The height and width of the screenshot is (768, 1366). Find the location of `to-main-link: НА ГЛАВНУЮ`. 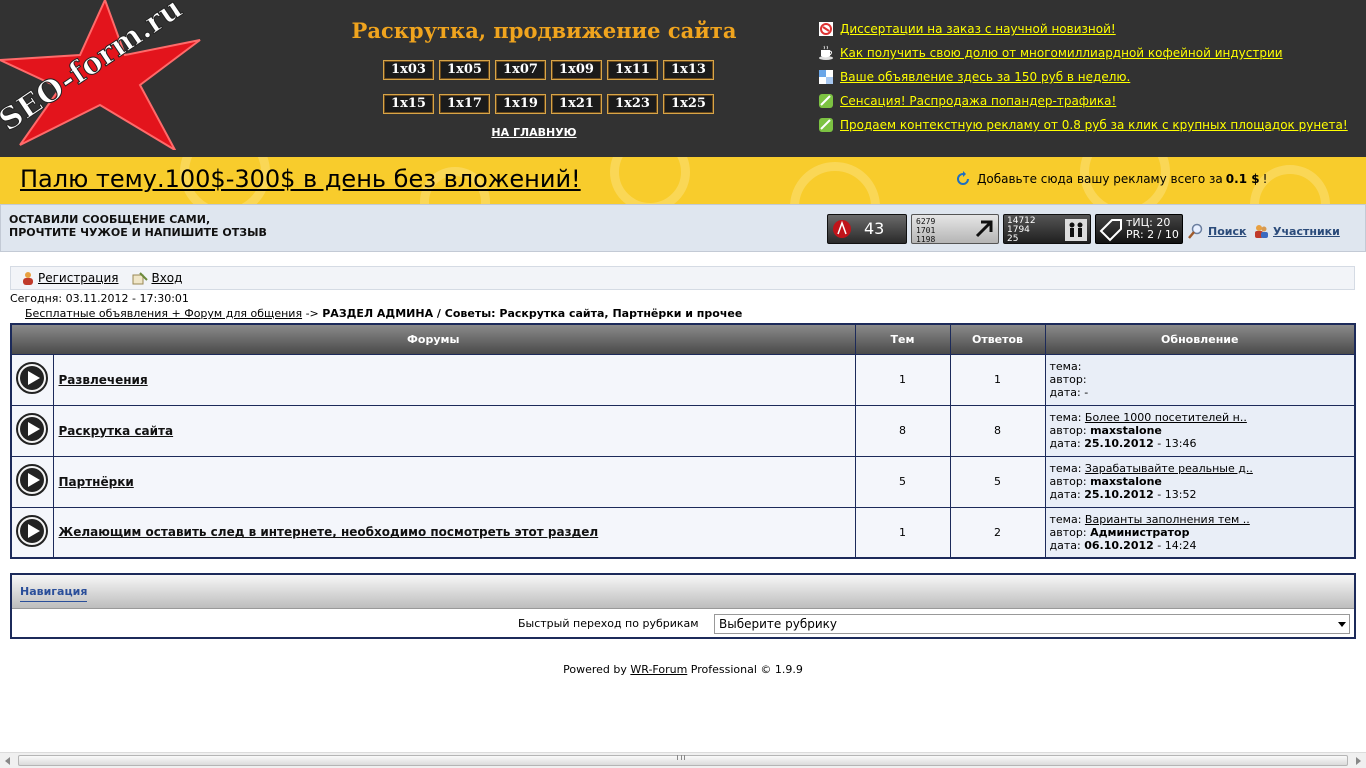

to-main-link: НА ГЛАВНУЮ is located at coordinates (534, 132).